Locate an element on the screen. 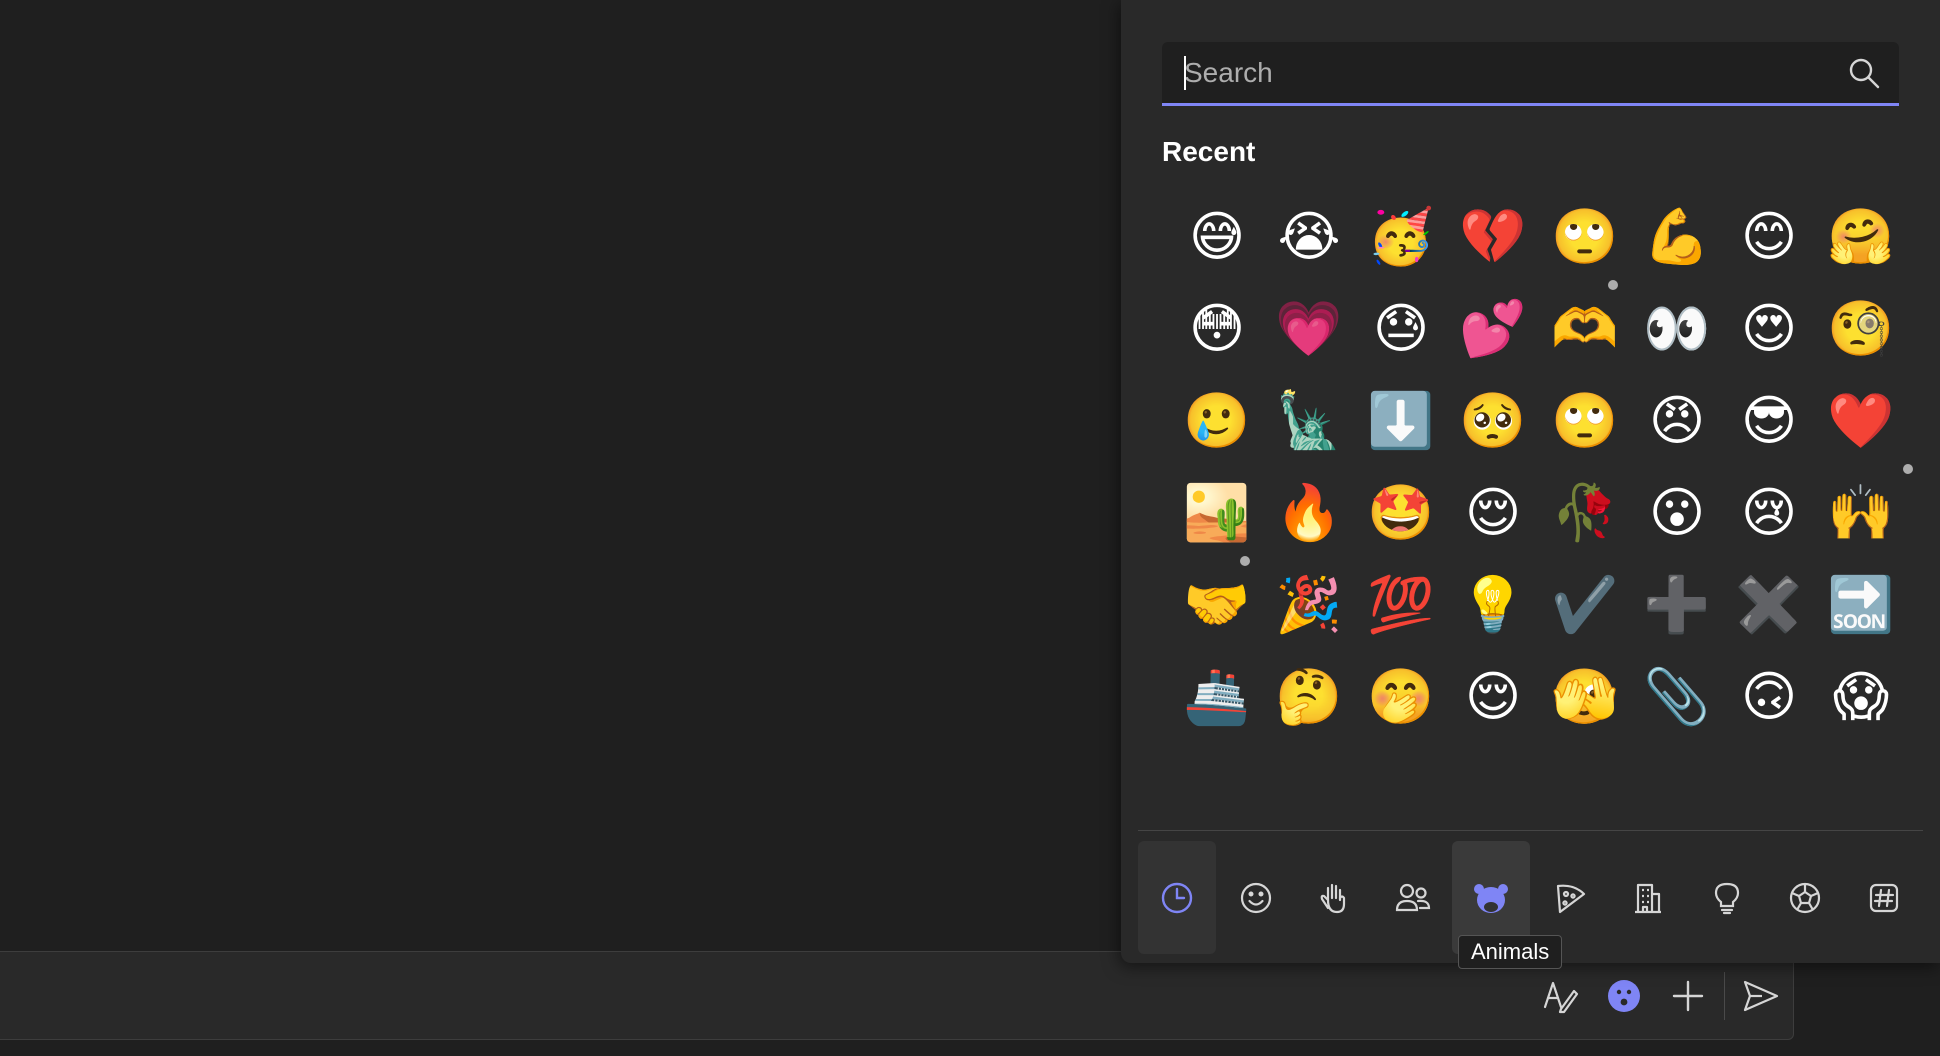  recent-section-title: Recent is located at coordinates (1209, 151).